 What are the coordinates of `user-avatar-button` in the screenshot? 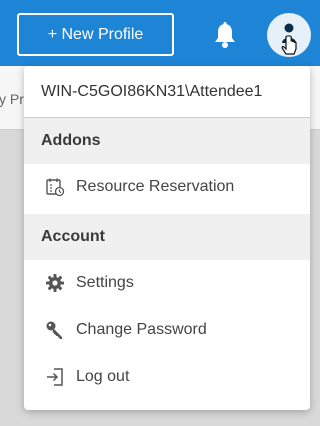 It's located at (289, 35).